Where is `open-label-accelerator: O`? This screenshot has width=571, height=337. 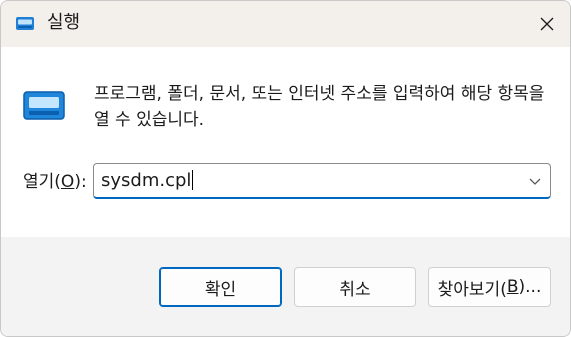 open-label-accelerator: O is located at coordinates (67, 182).